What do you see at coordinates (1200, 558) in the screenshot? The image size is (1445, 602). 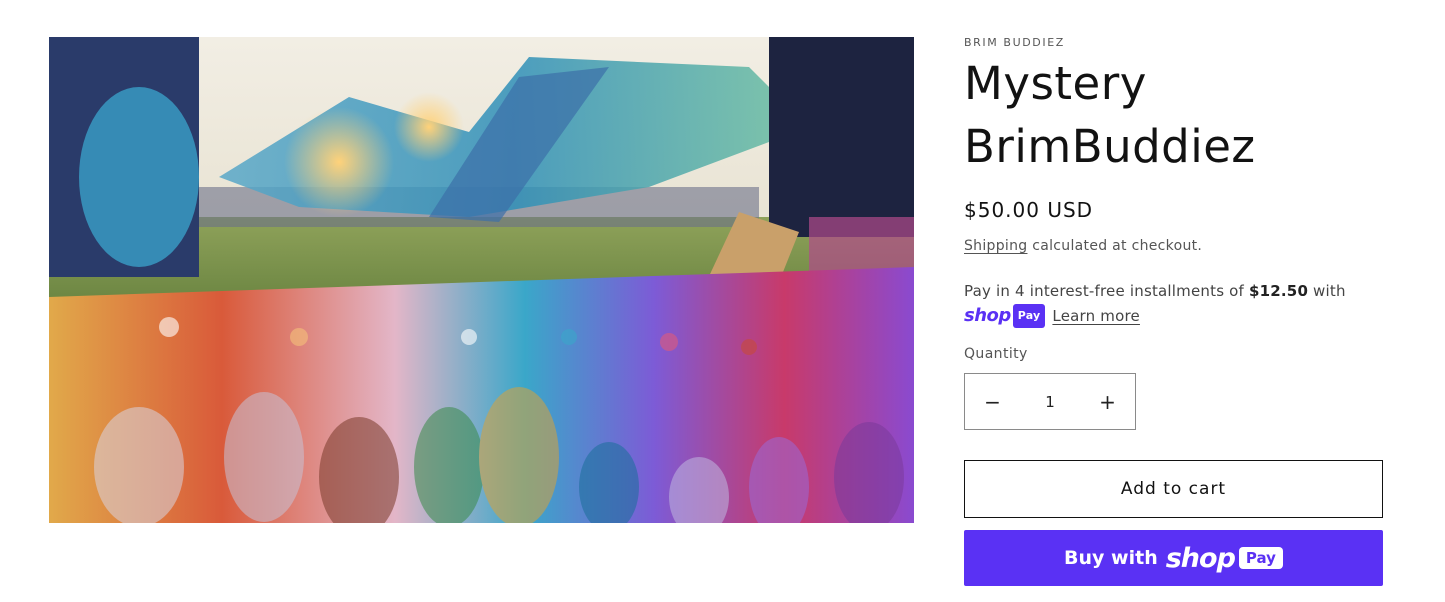 I see `shop-logo: shop` at bounding box center [1200, 558].